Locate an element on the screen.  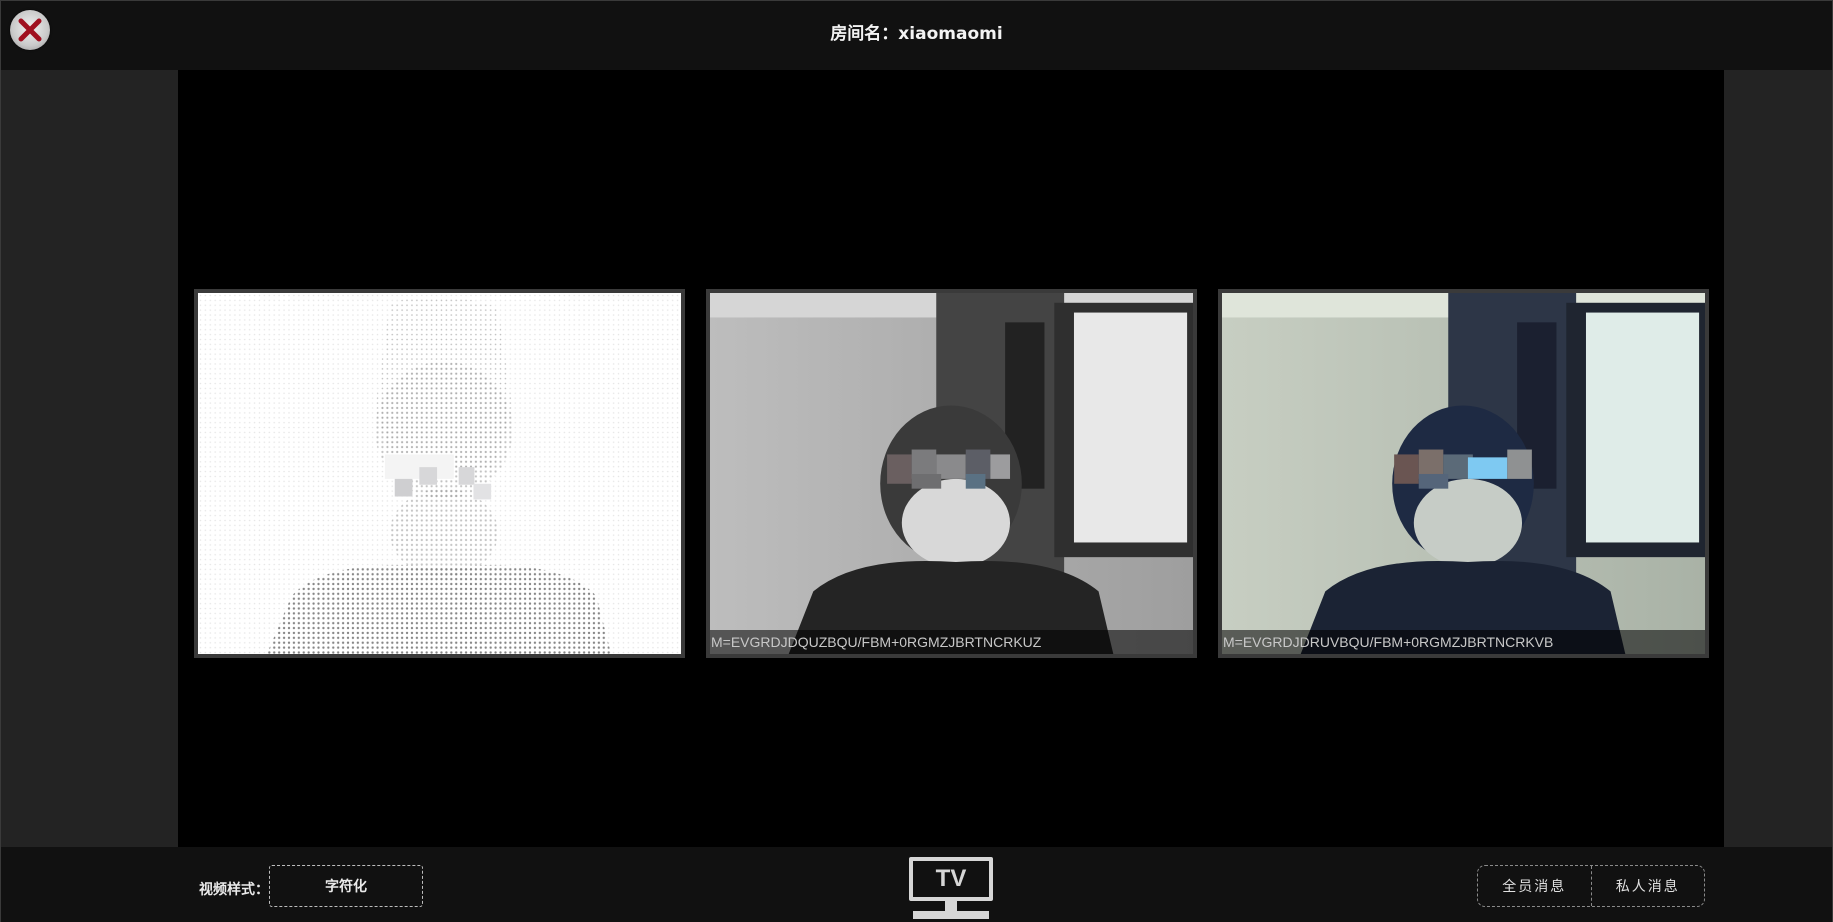
video-tile-color: M=EVGRDJDRUVBQU/FBM+0RGMZJBRTNCRKVB is located at coordinates (1463, 473).